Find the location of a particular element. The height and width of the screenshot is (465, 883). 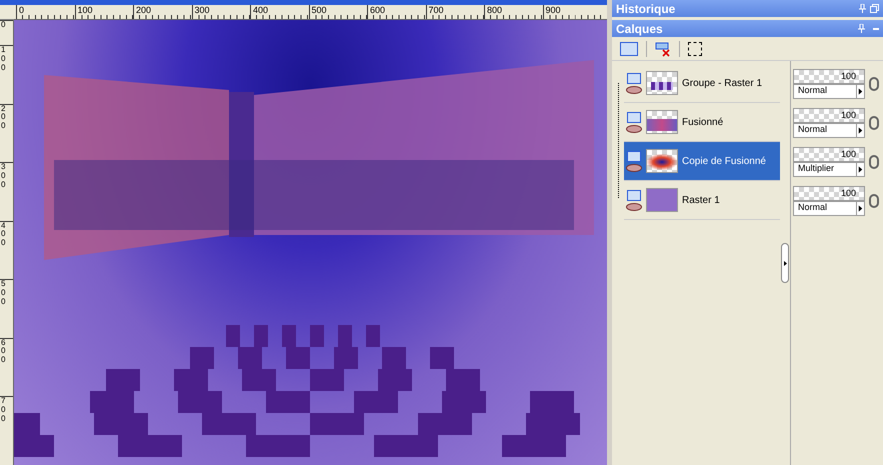

layer-name: Groupe - Raster 1 is located at coordinates (722, 83).